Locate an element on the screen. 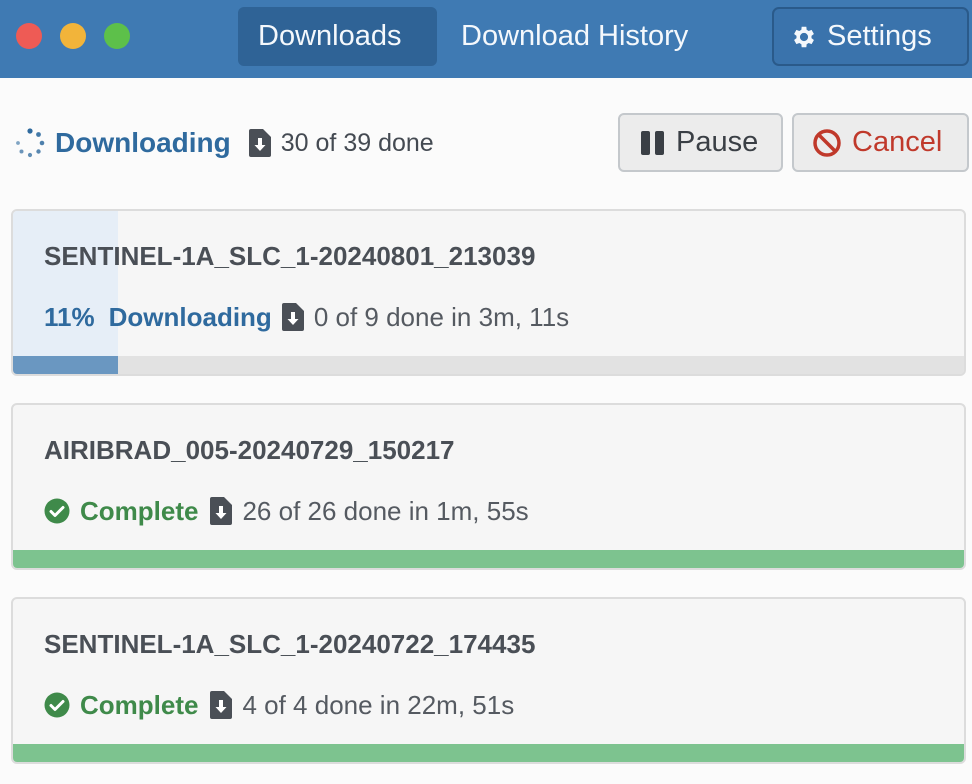 The height and width of the screenshot is (784, 972). overall-count: 30 of 39 done is located at coordinates (357, 142).